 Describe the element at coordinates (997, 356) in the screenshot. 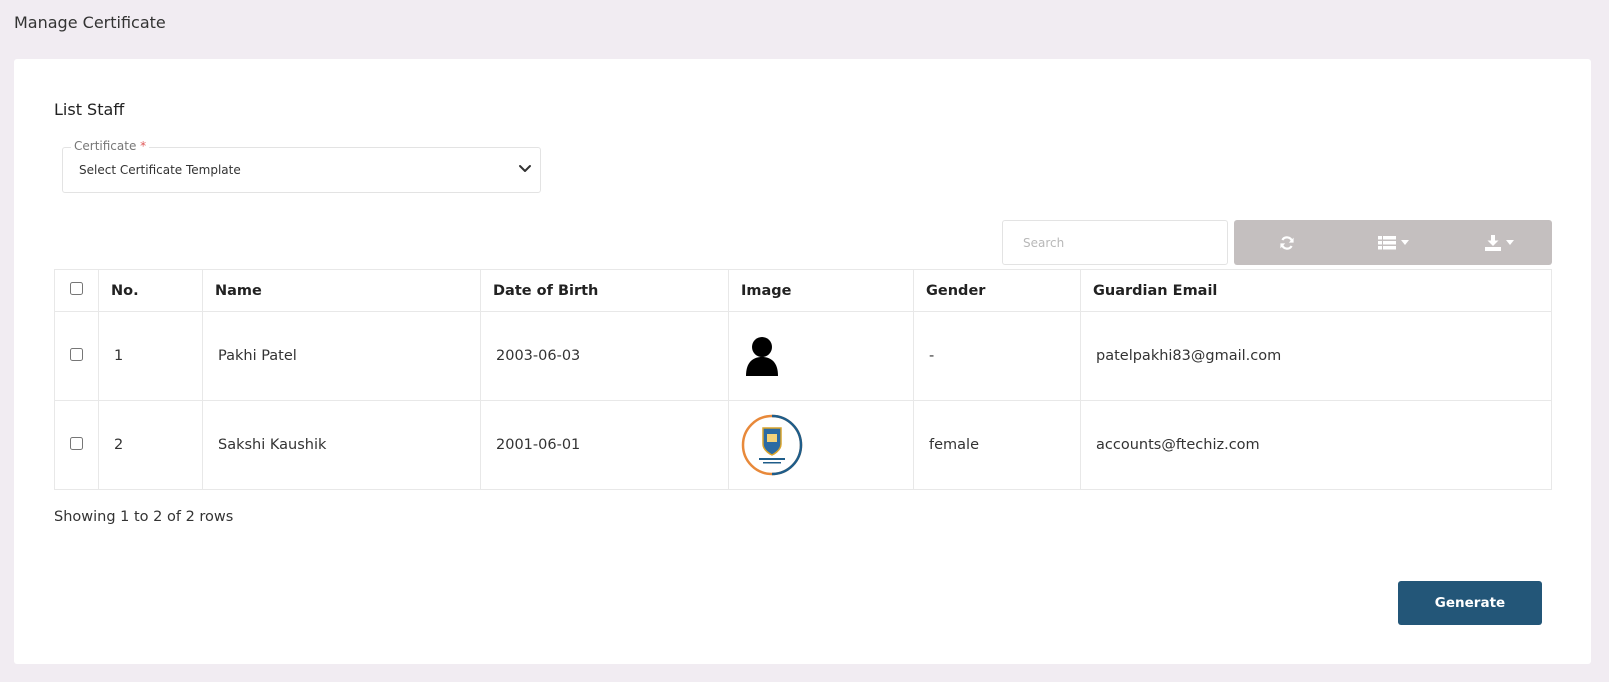

I see `row-gender: -` at that location.